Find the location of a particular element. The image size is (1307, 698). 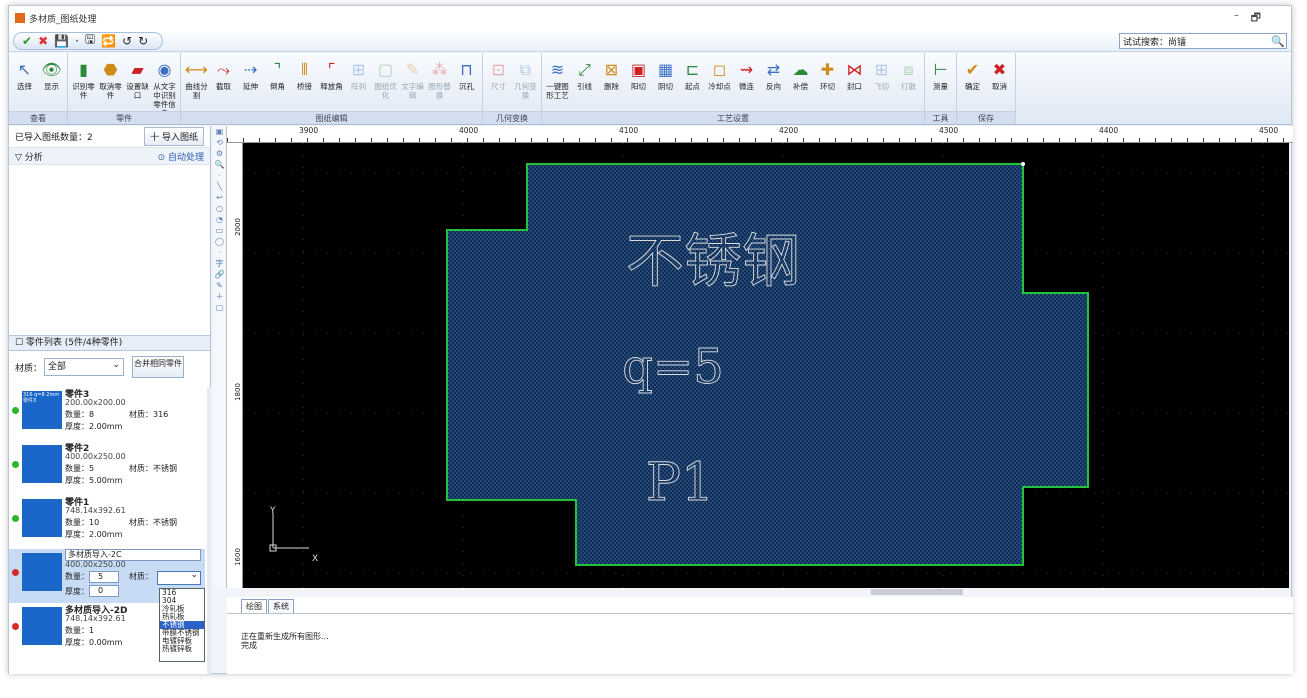

import-drawing-button: 十 导入图纸 is located at coordinates (174, 136).